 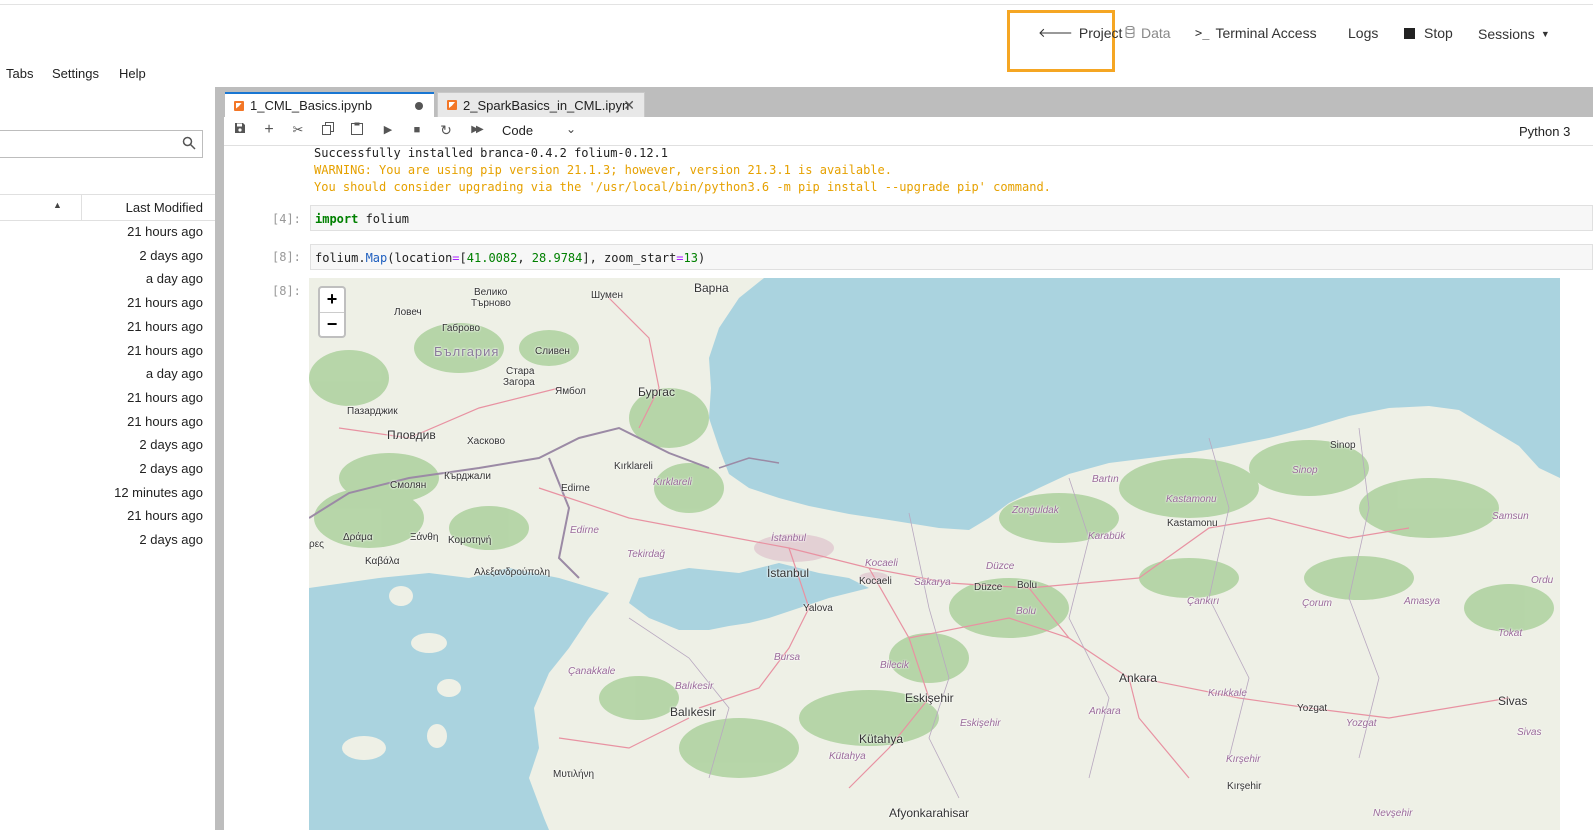 I want to click on menu-tabs: Tabs, so click(x=19, y=73).